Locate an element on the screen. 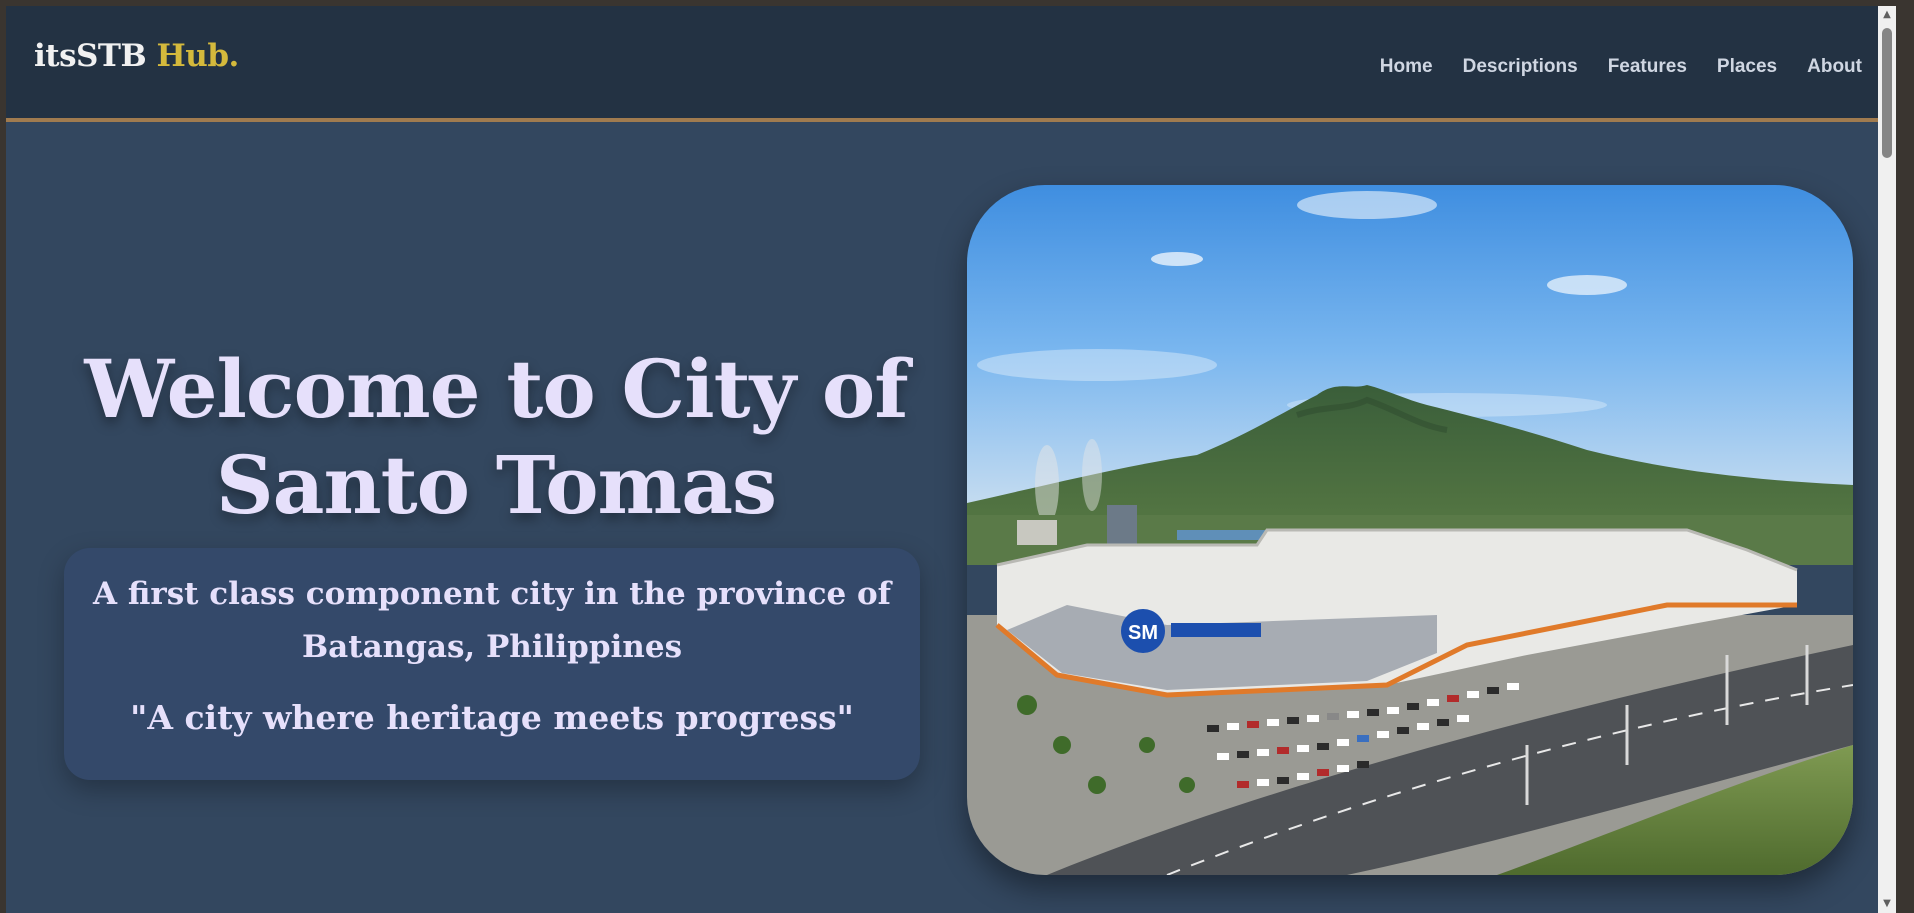 The height and width of the screenshot is (913, 1914). site-logo: itsSTB Hub. is located at coordinates (136, 56).